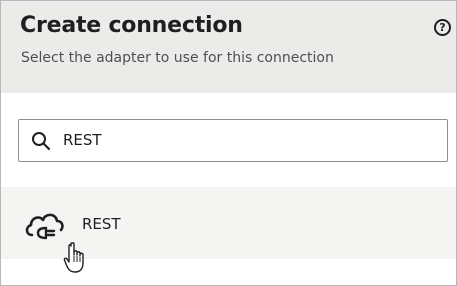  What do you see at coordinates (41, 141) in the screenshot?
I see `search-icon` at bounding box center [41, 141].